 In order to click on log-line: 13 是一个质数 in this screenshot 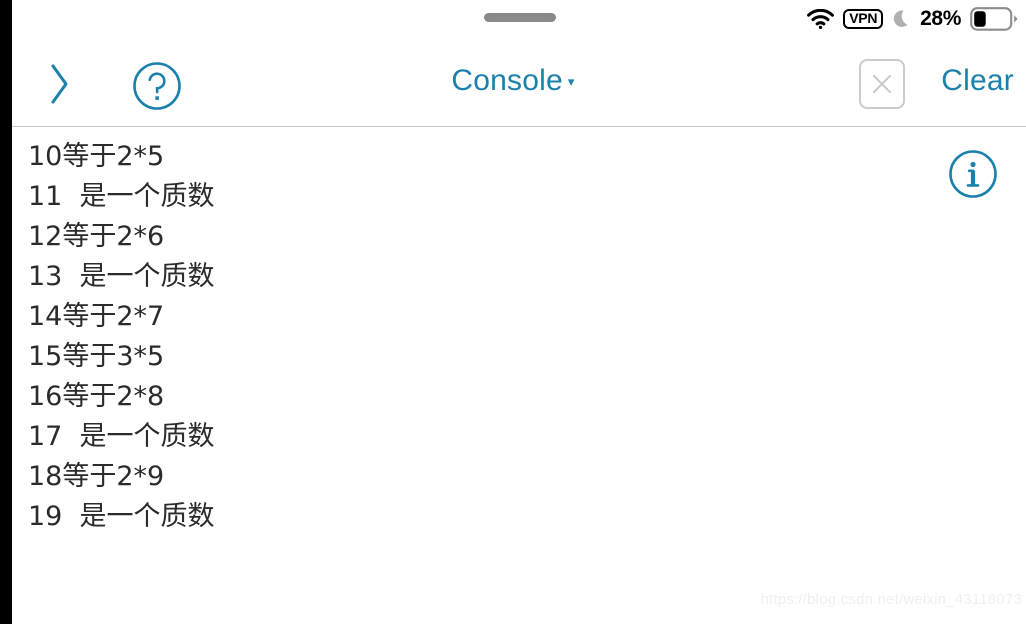, I will do `click(121, 276)`.